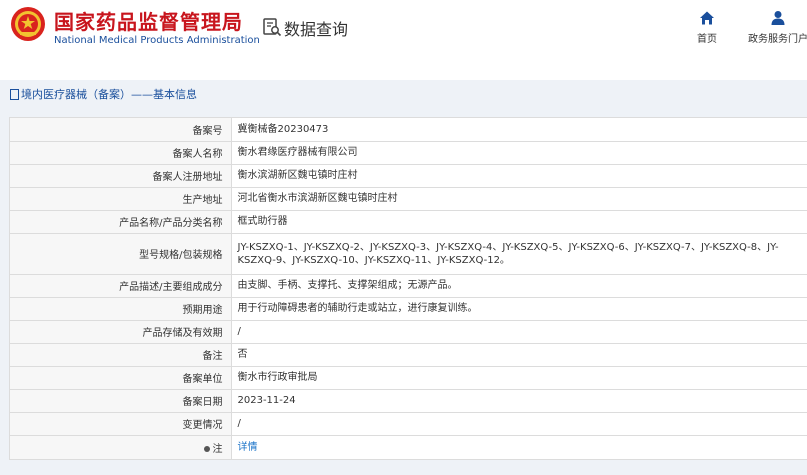 This screenshot has width=807, height=475. I want to click on field-label: 注, so click(121, 447).